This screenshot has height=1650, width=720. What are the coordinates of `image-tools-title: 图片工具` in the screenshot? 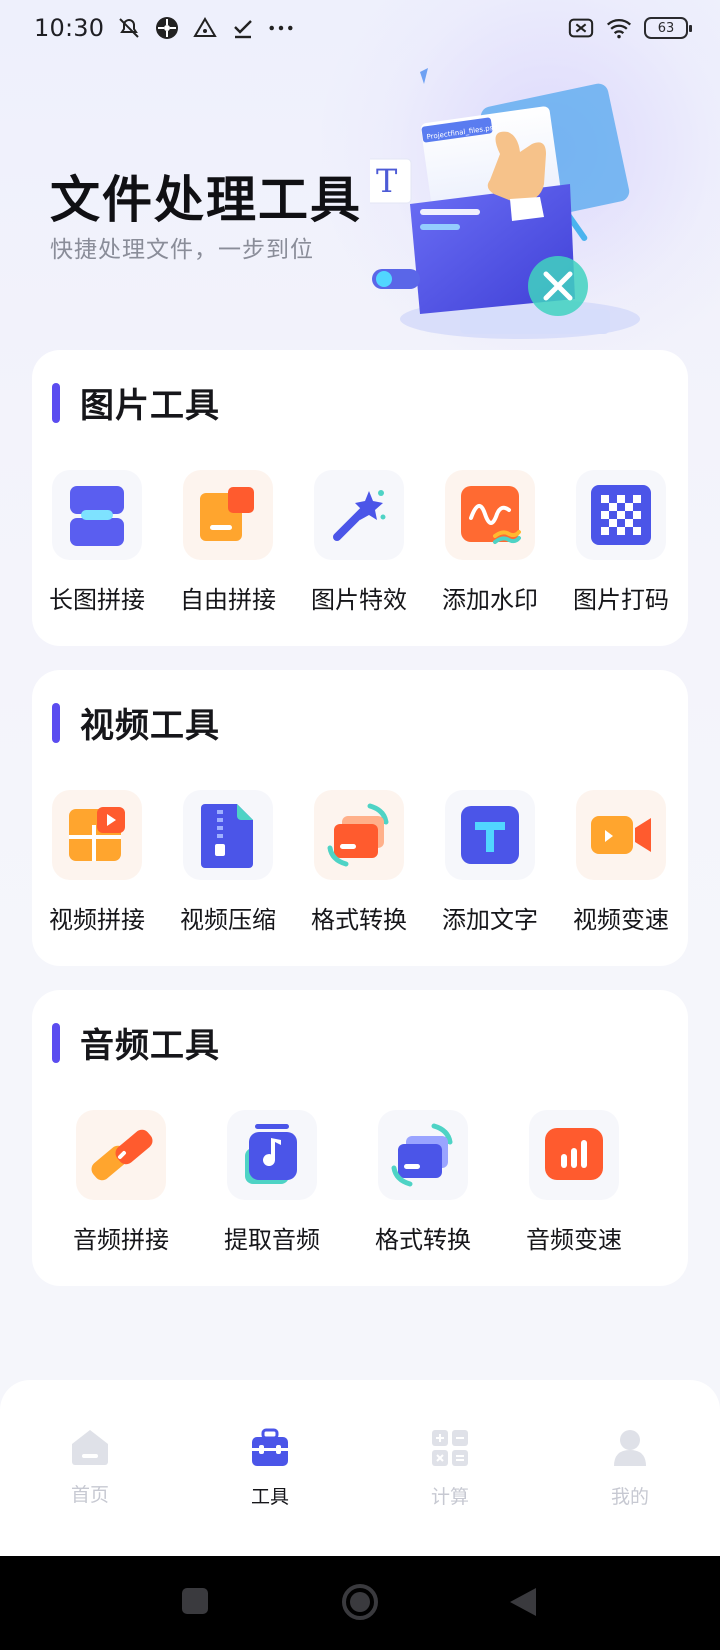 It's located at (150, 406).